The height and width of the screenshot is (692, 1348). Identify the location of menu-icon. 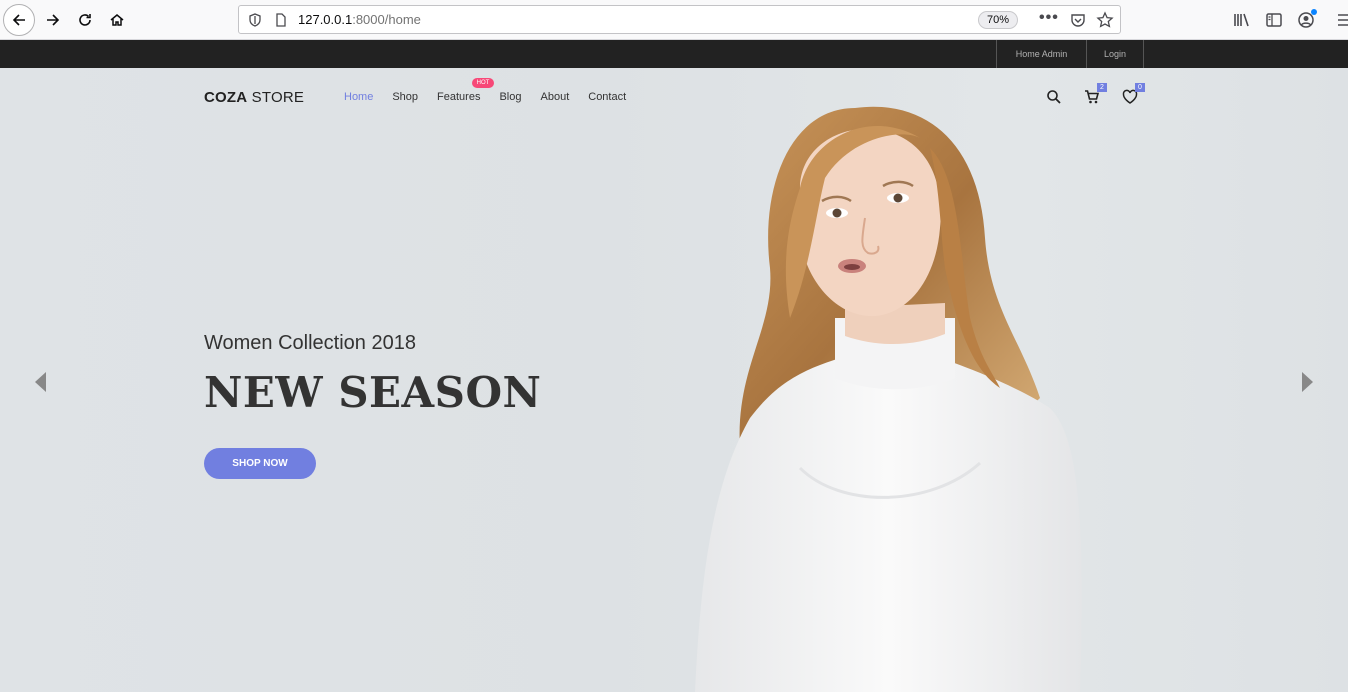
(1342, 20).